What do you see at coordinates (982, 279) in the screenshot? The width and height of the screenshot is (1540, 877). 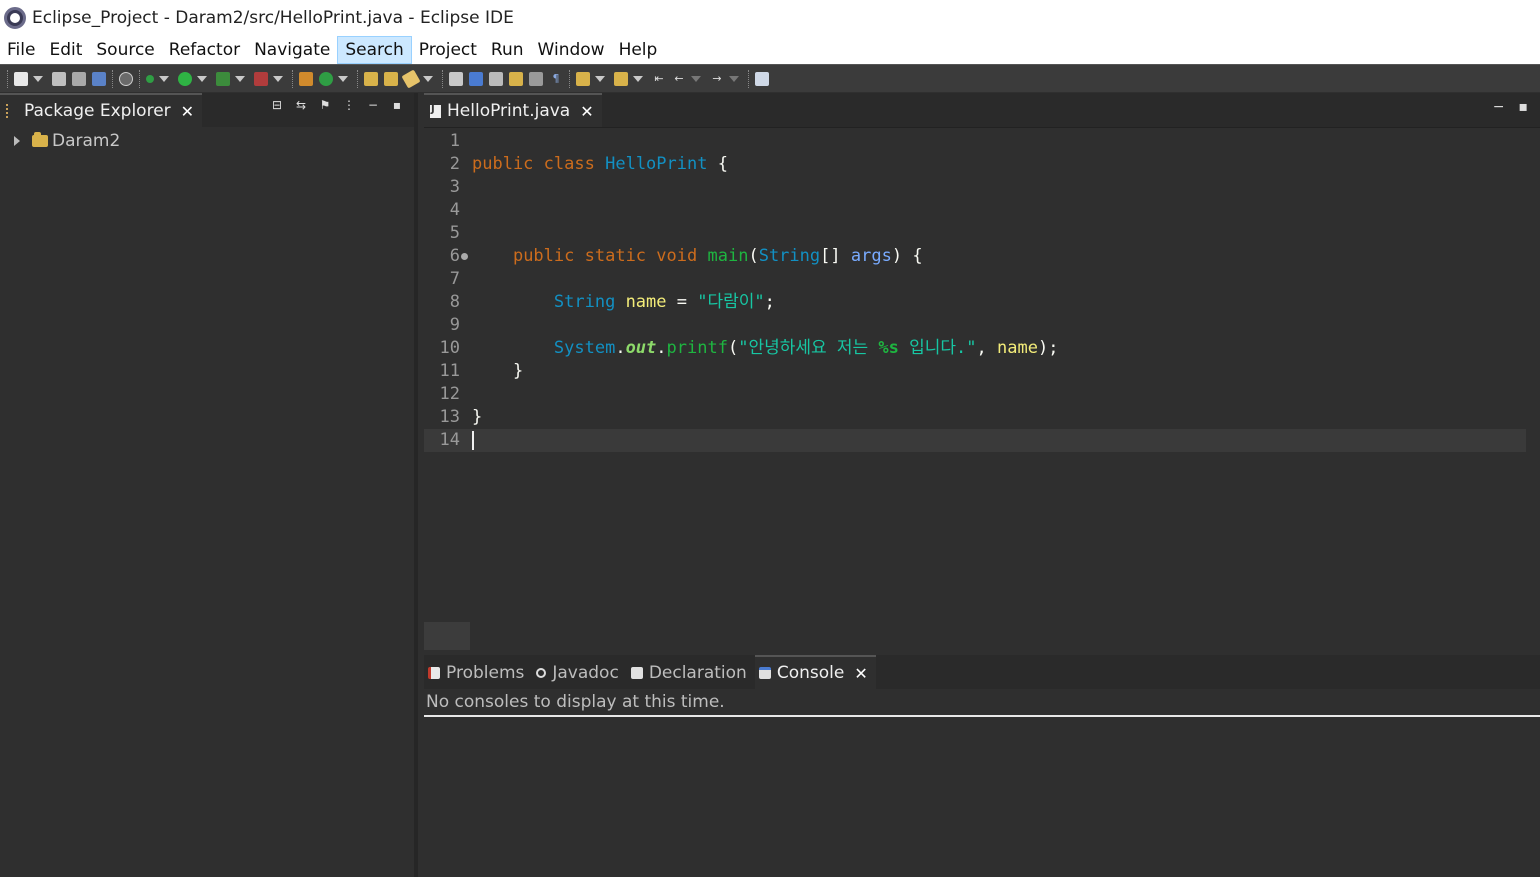 I see `code-line: 7` at bounding box center [982, 279].